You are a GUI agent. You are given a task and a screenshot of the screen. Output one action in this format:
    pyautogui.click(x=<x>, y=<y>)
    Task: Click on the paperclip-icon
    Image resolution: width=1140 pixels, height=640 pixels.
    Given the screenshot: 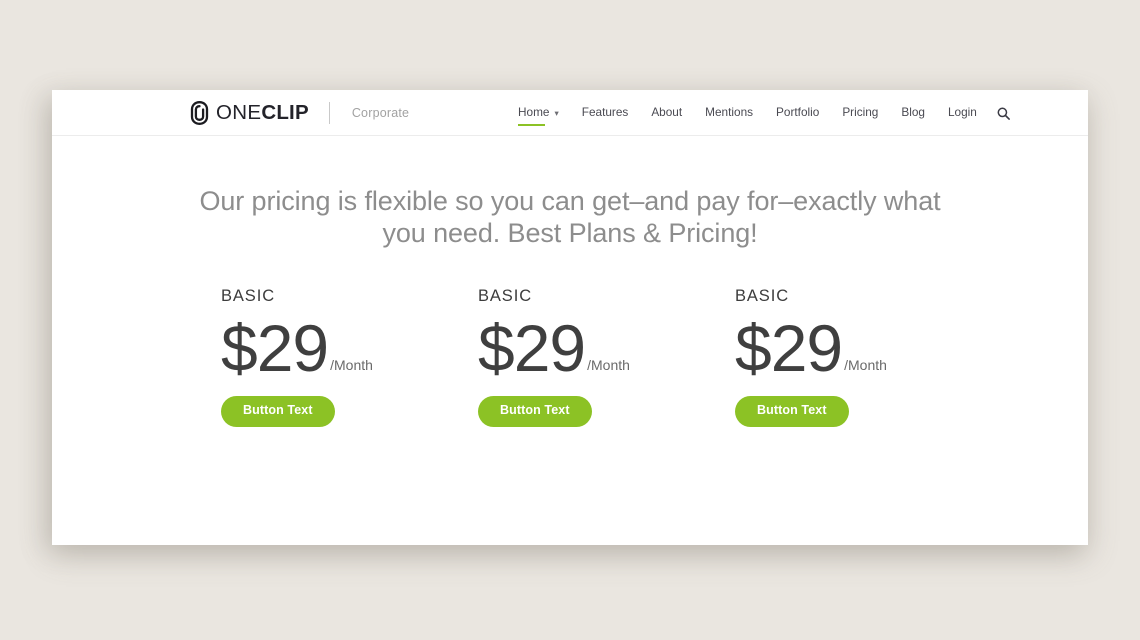 What is the action you would take?
    pyautogui.click(x=199, y=113)
    